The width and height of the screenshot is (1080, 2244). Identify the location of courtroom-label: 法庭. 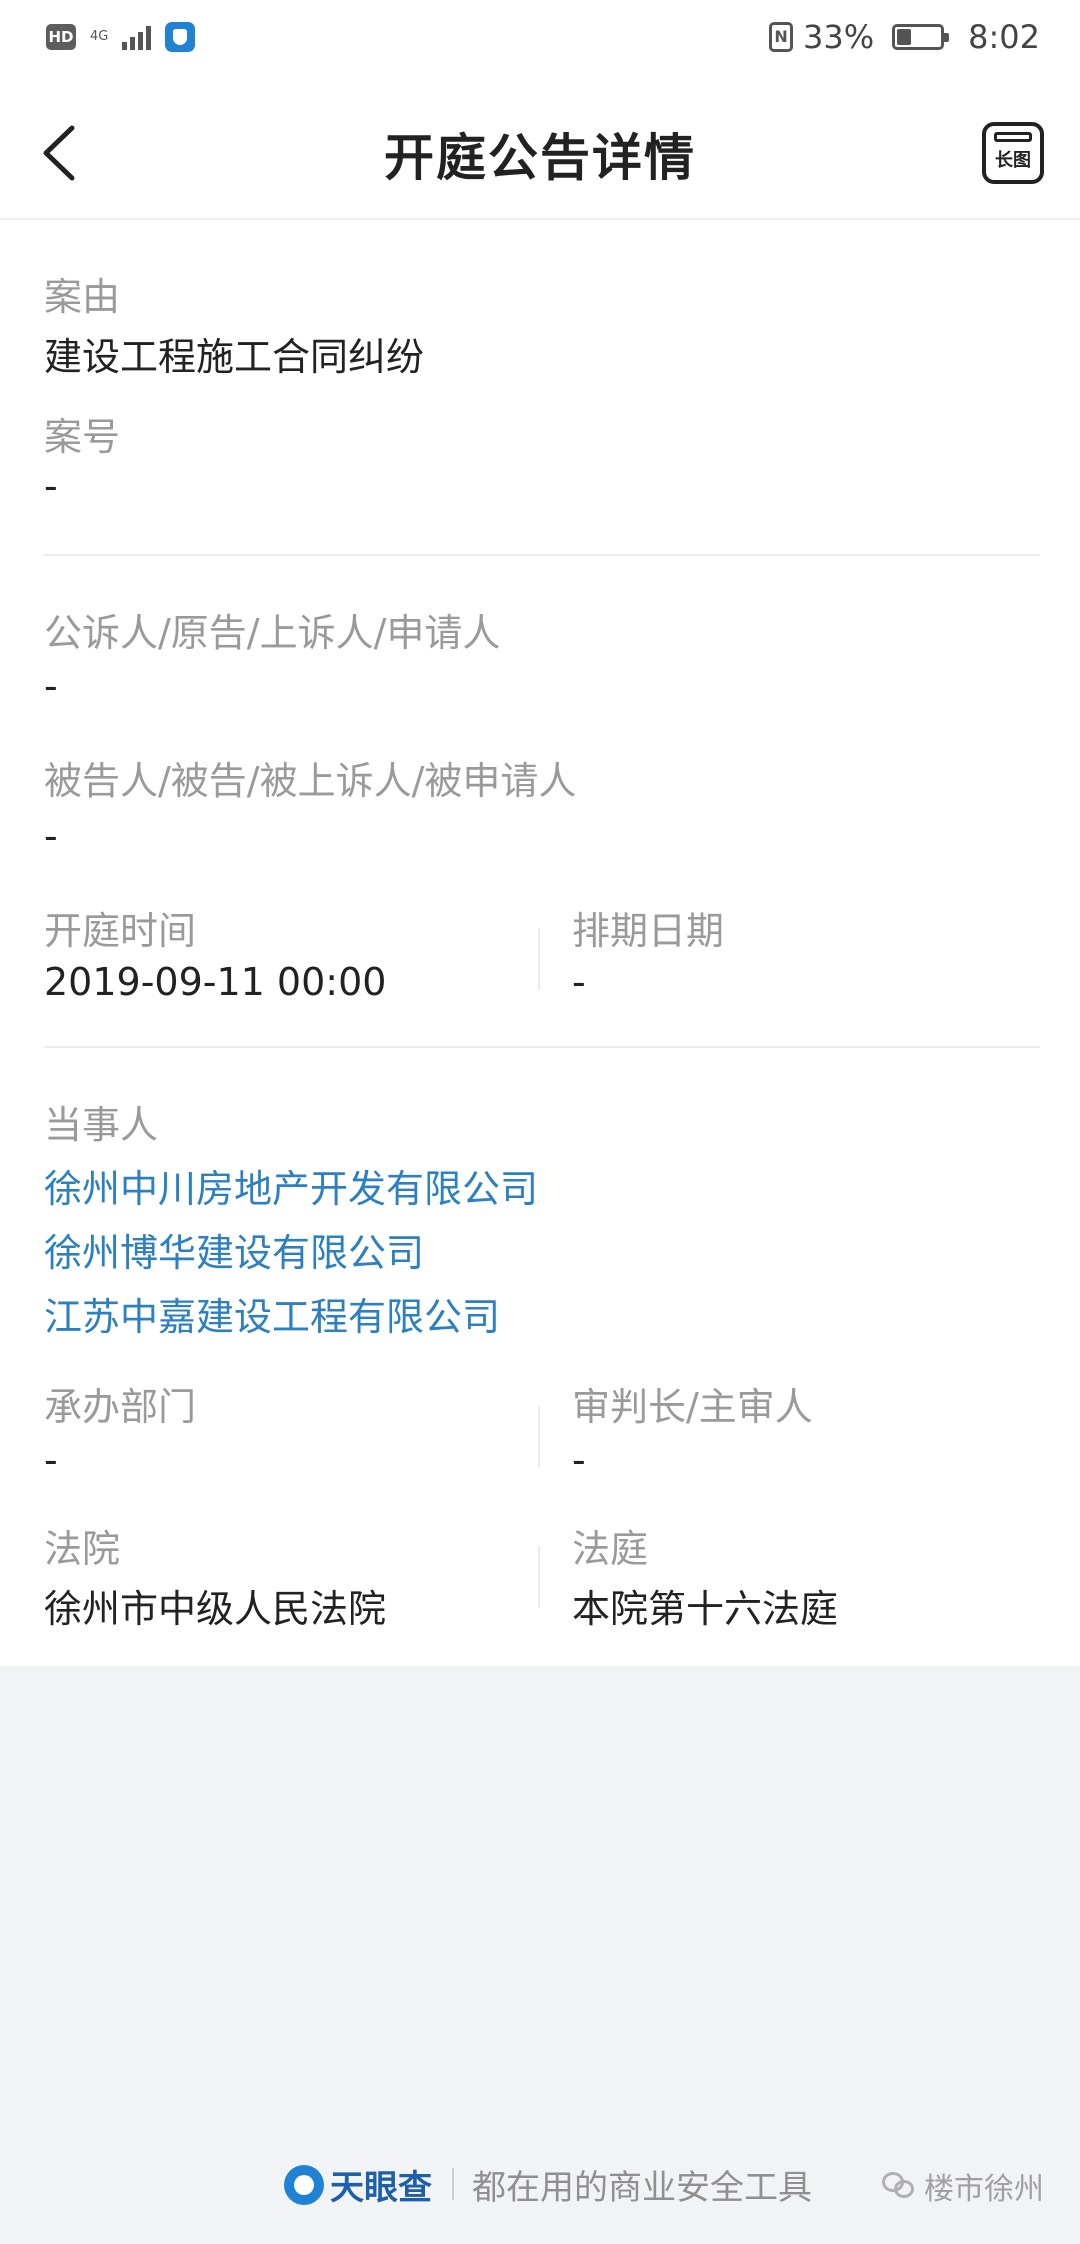
(610, 1549).